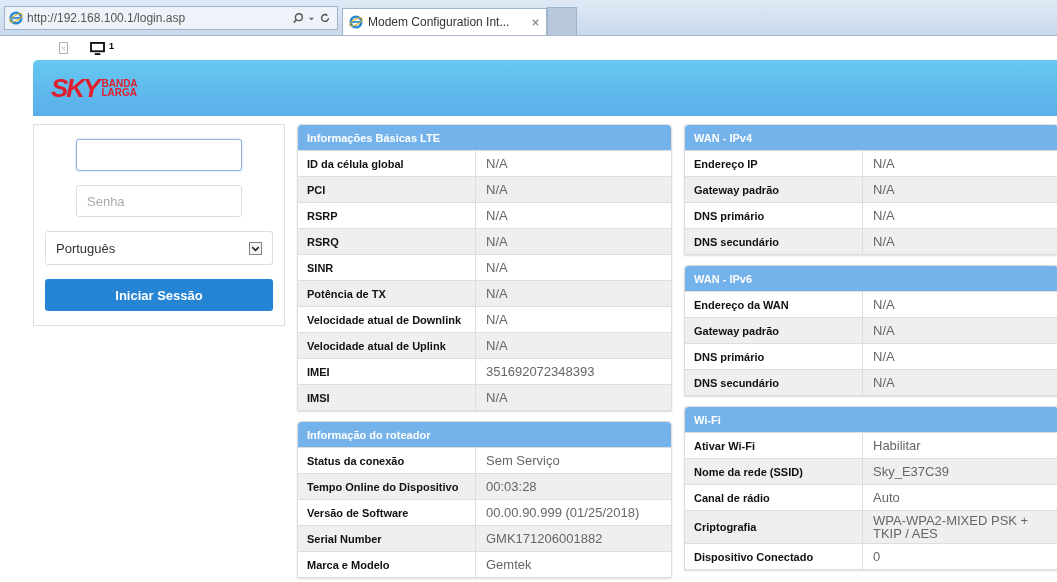 Image resolution: width=1057 pixels, height=582 pixels. What do you see at coordinates (886, 498) in the screenshot?
I see `field-value: Auto` at bounding box center [886, 498].